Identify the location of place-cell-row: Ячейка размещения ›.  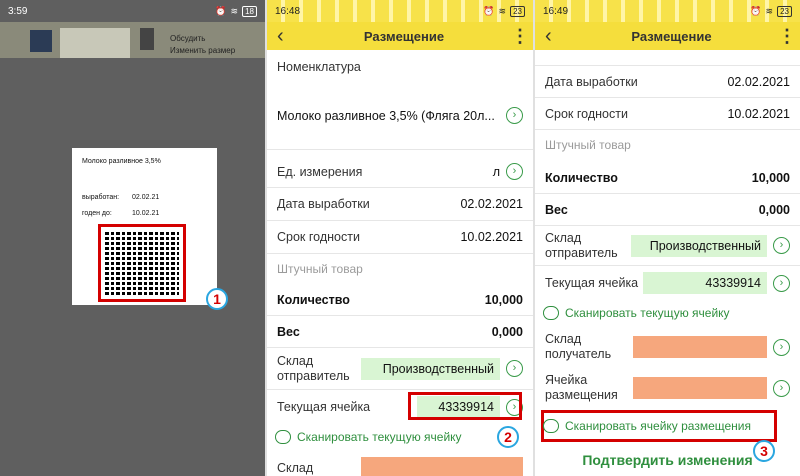
(667, 388).